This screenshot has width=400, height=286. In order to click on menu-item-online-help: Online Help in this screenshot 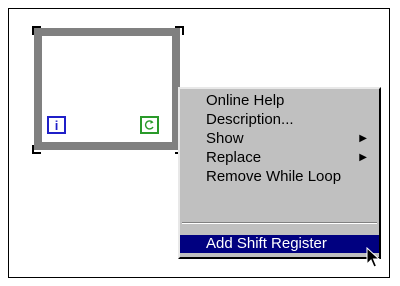, I will do `click(279, 101)`.